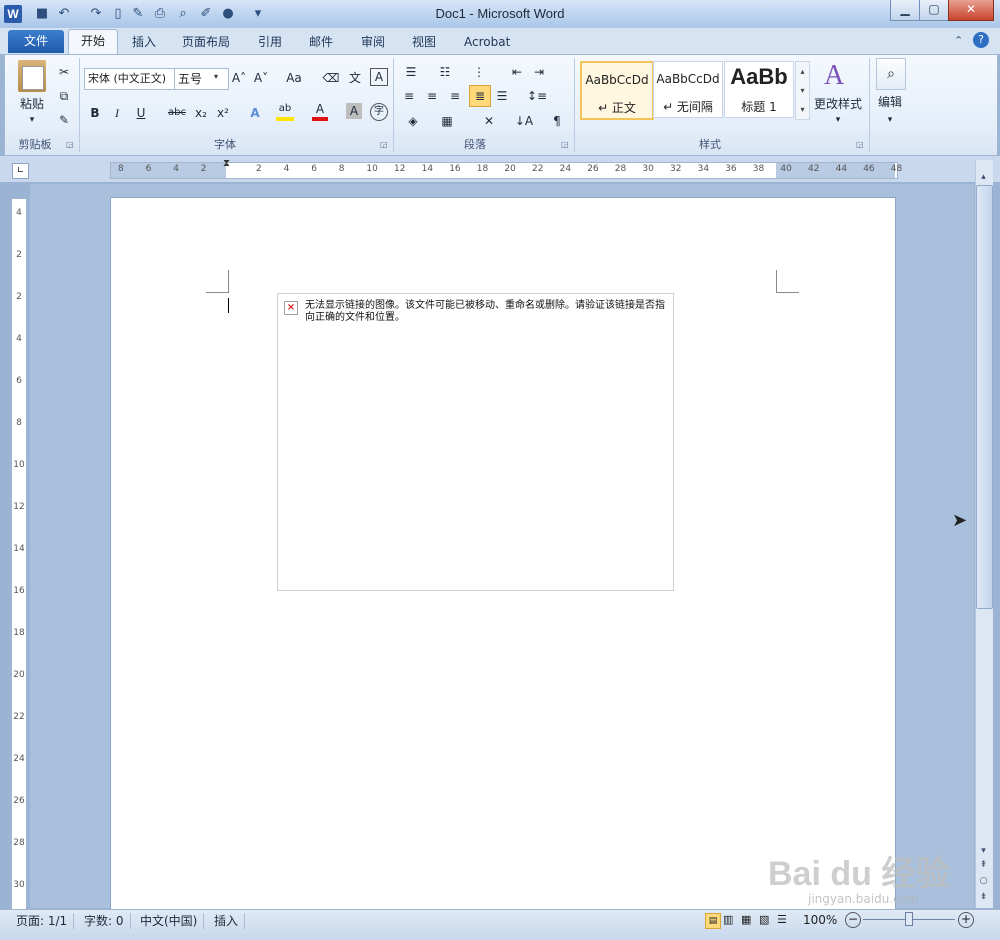  Describe the element at coordinates (64, 72) in the screenshot. I see `cut-icon: ✂` at that location.